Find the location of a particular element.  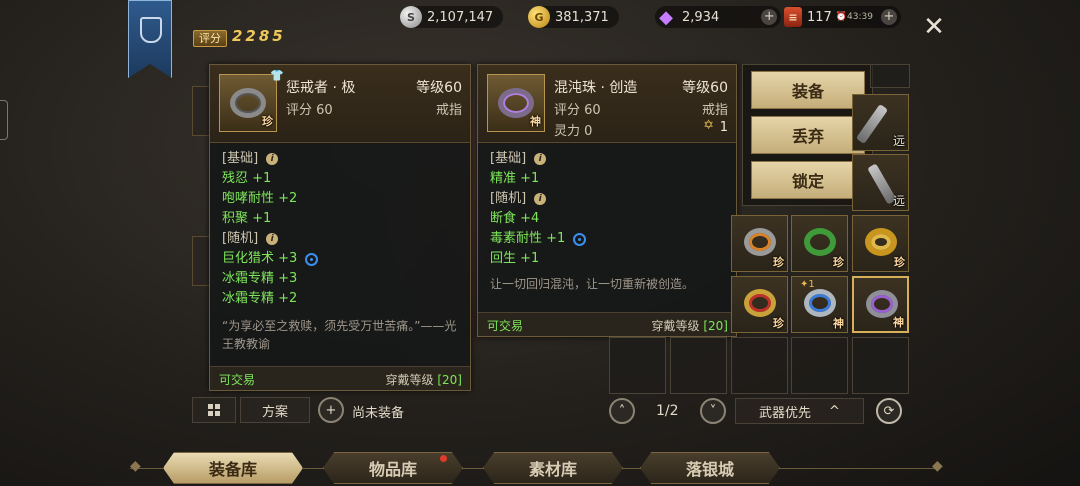

refresh-sort-button: ⟳ is located at coordinates (889, 411).